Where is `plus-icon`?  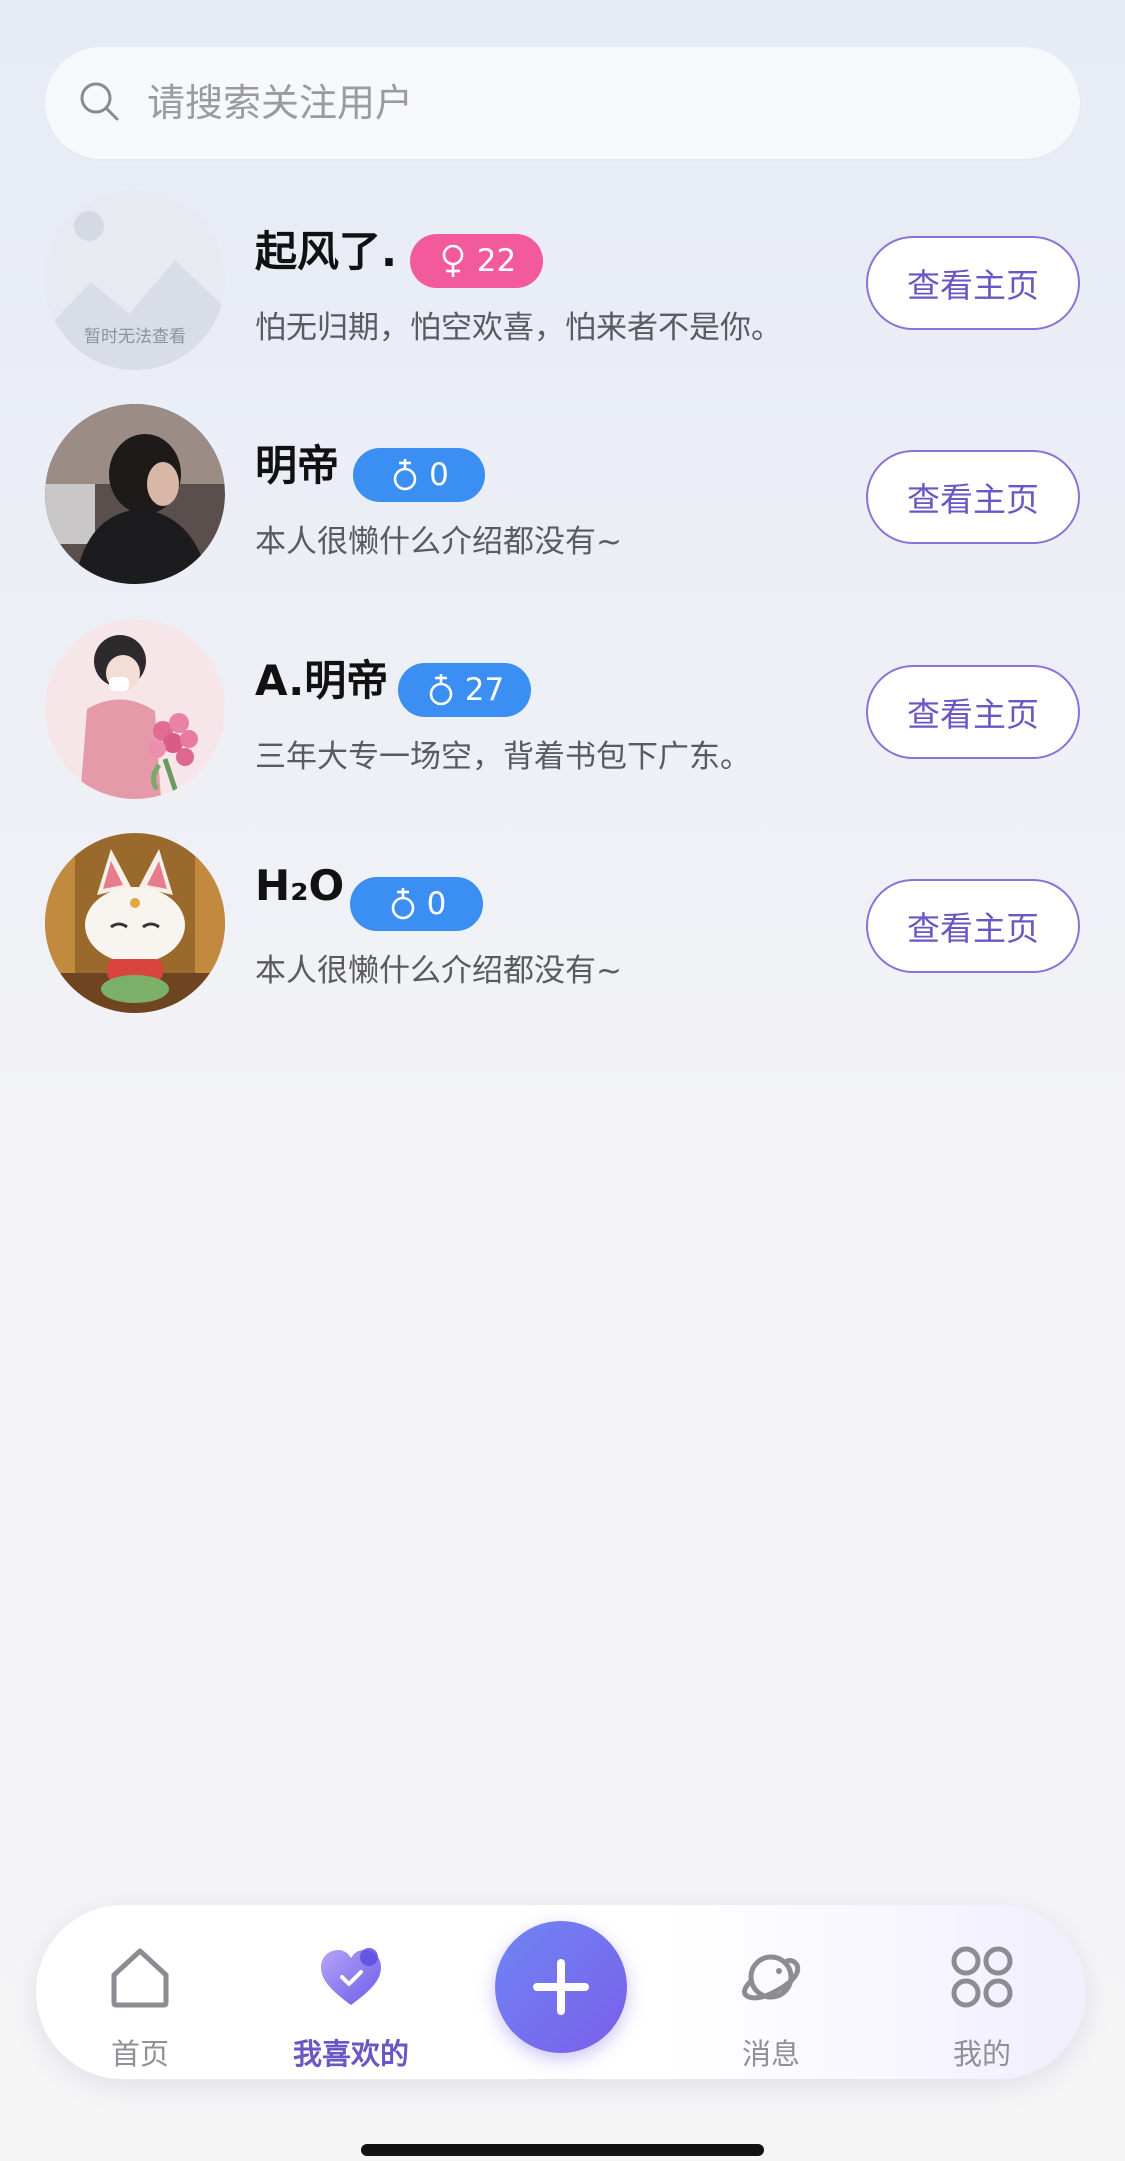
plus-icon is located at coordinates (561, 1987).